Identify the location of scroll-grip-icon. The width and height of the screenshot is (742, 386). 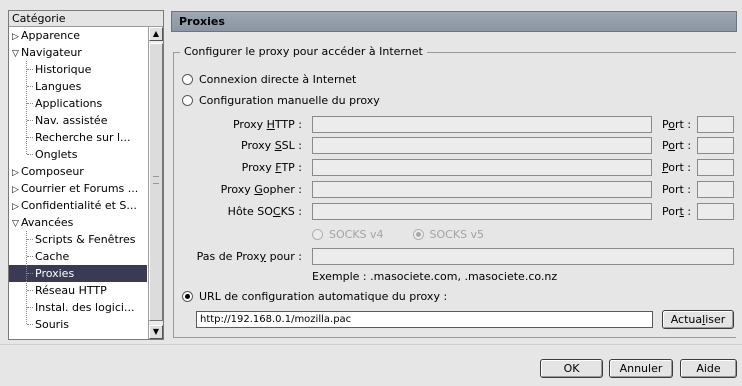
(156, 180).